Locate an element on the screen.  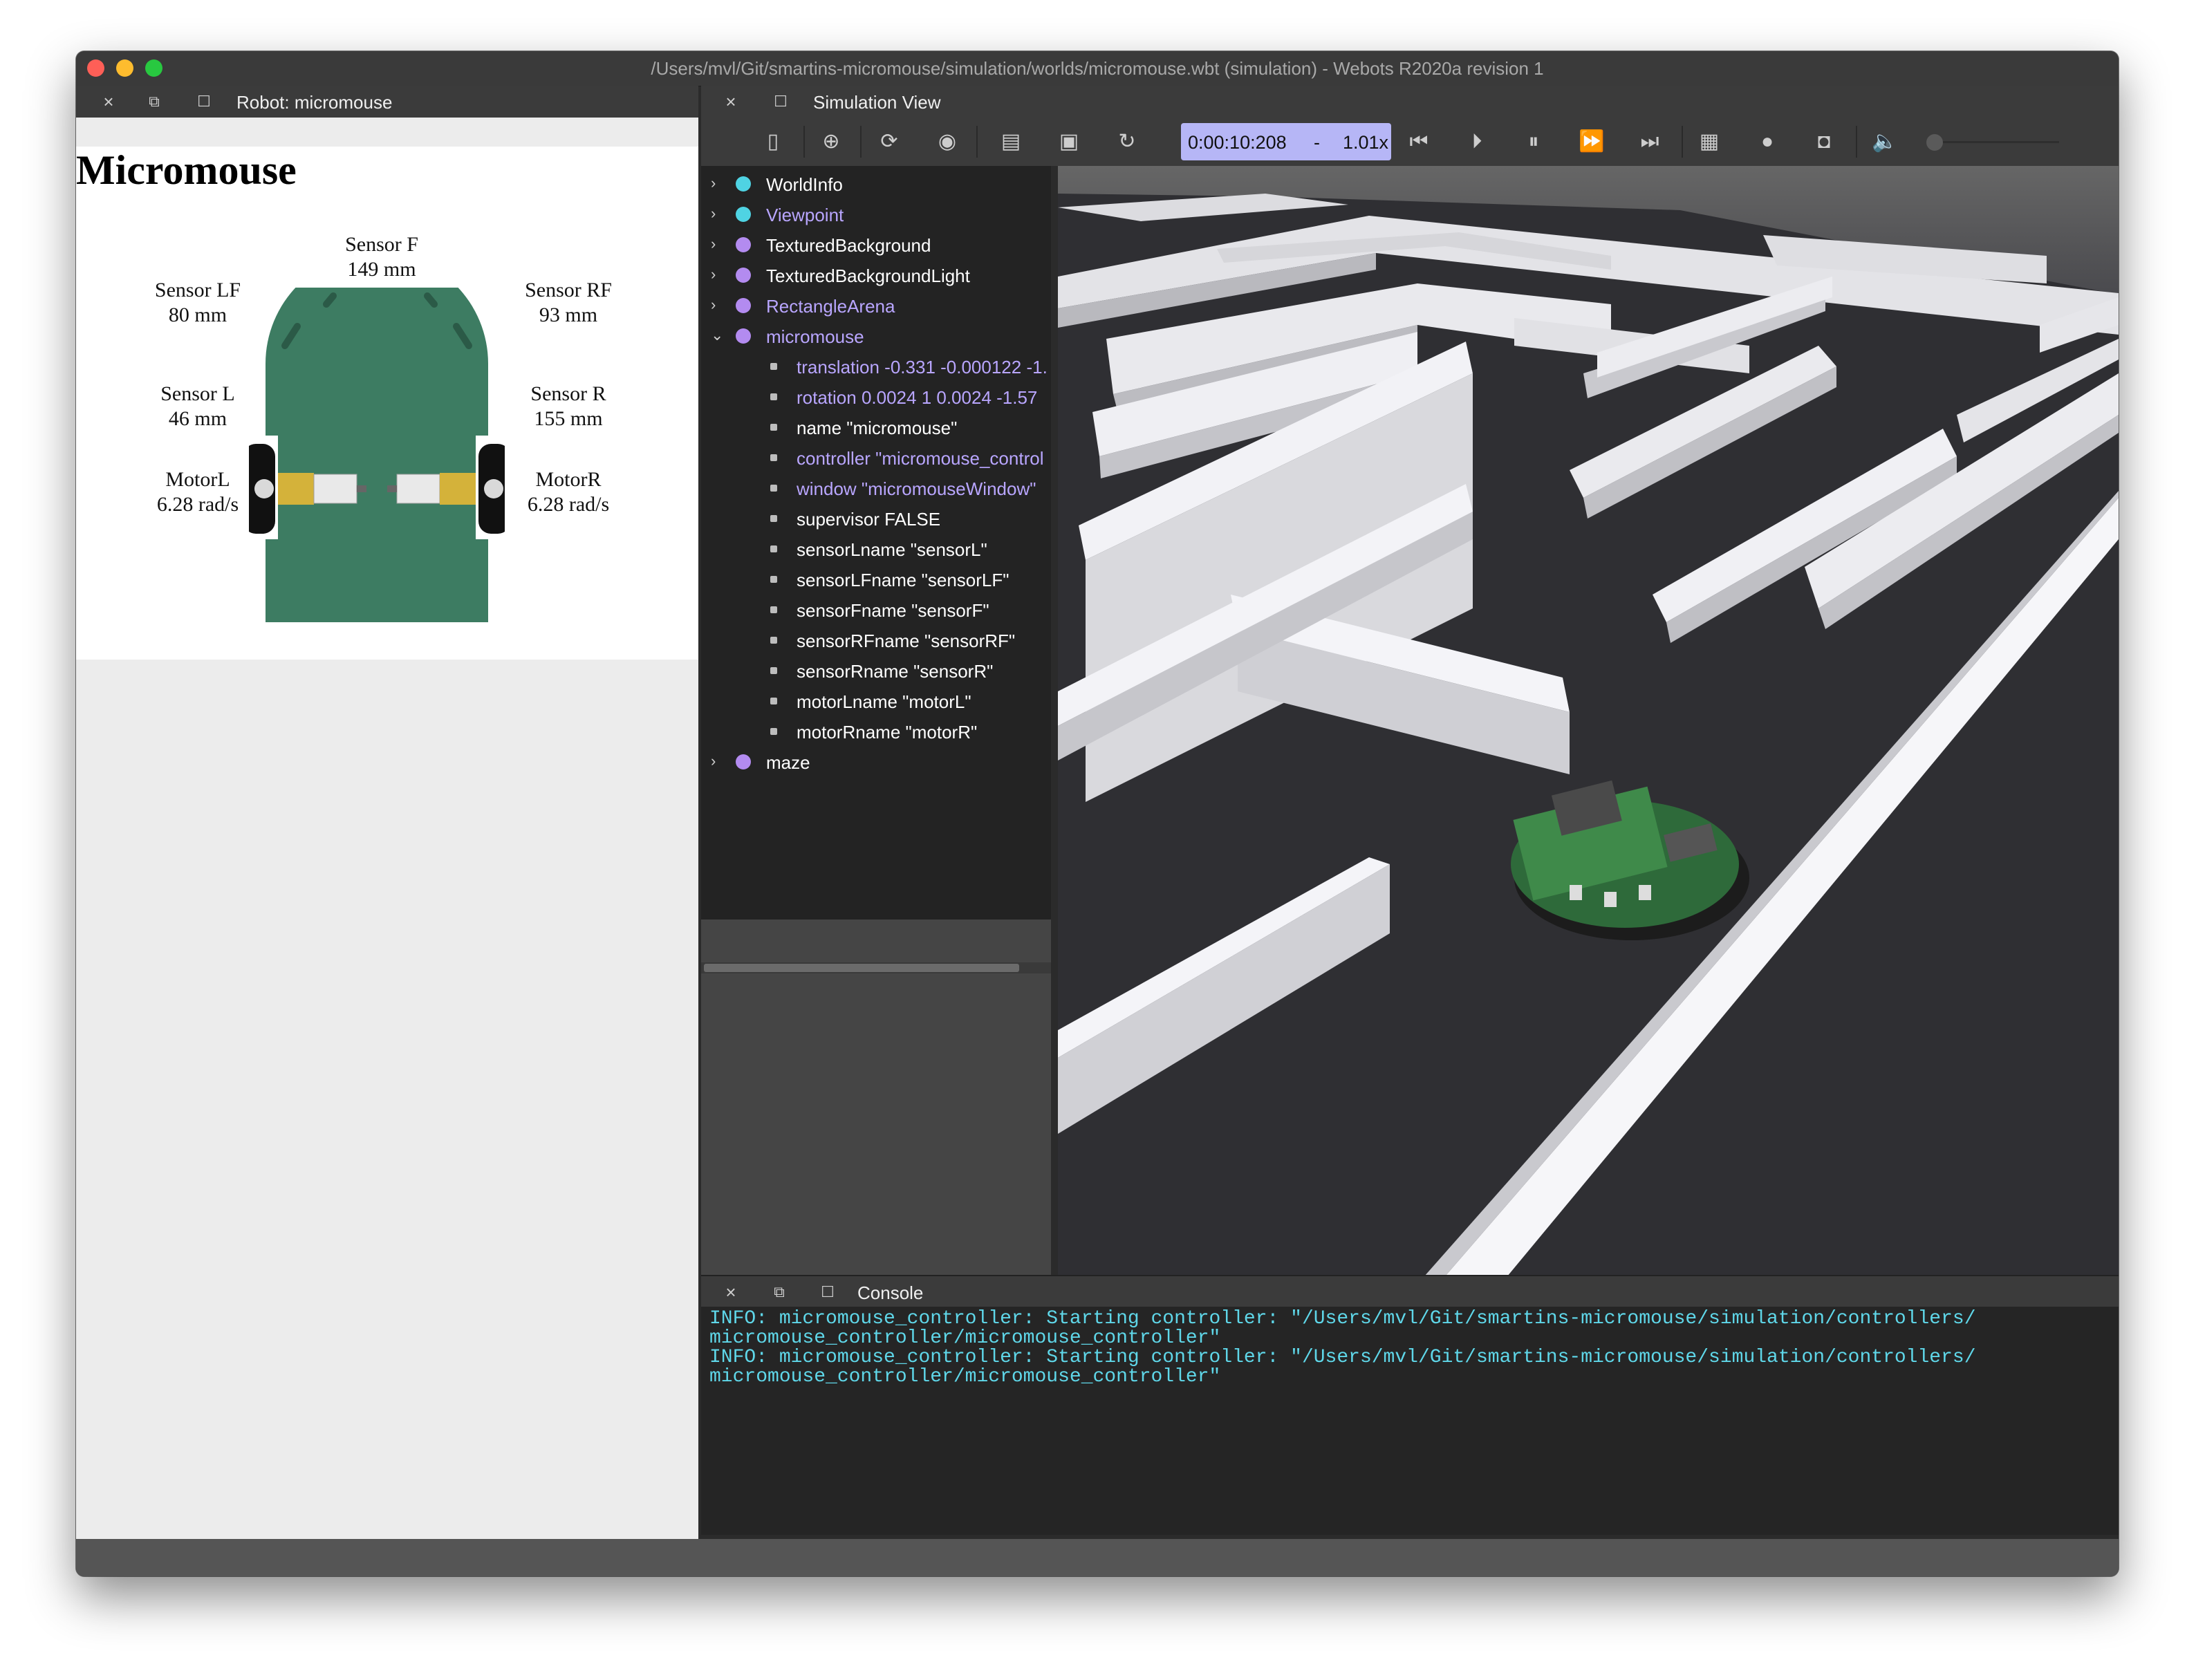
console-header: × ⧉ ☐ Console is located at coordinates (1410, 1291).